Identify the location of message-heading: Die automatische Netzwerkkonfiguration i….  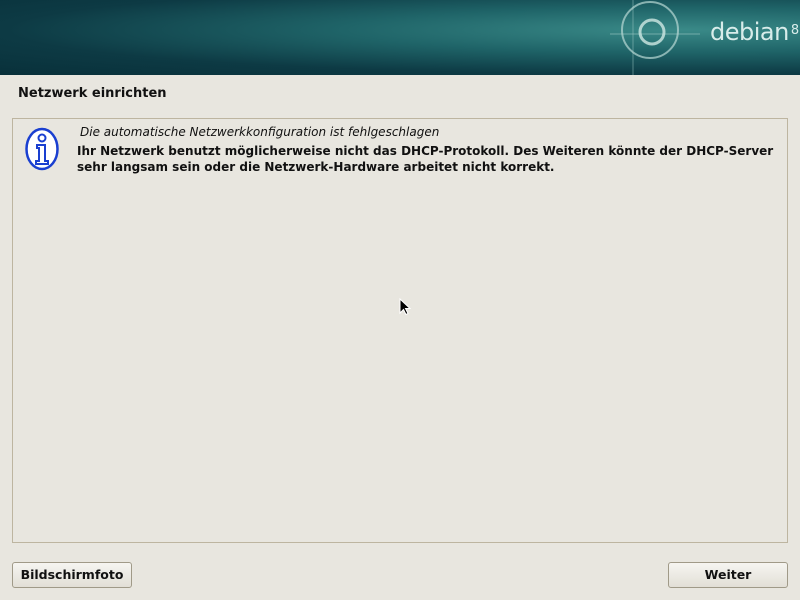
(260, 132).